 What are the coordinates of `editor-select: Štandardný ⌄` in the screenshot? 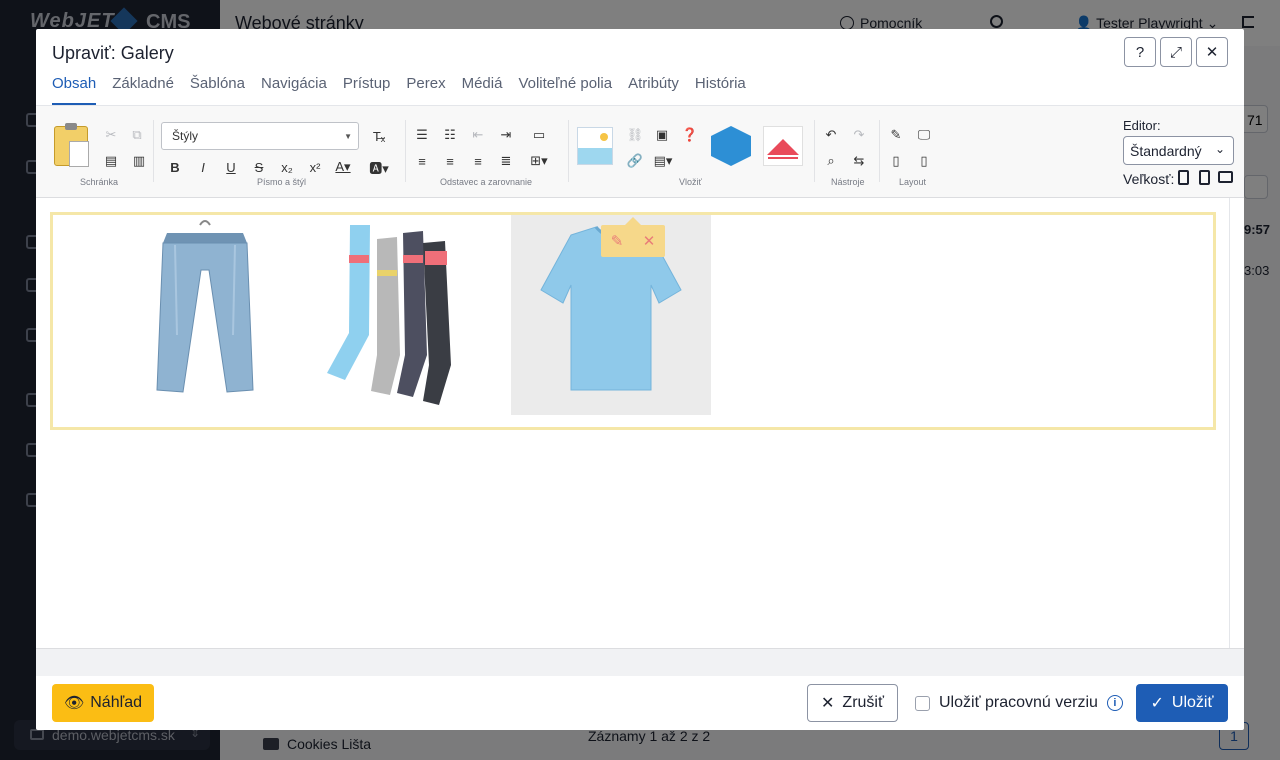 It's located at (1178, 150).